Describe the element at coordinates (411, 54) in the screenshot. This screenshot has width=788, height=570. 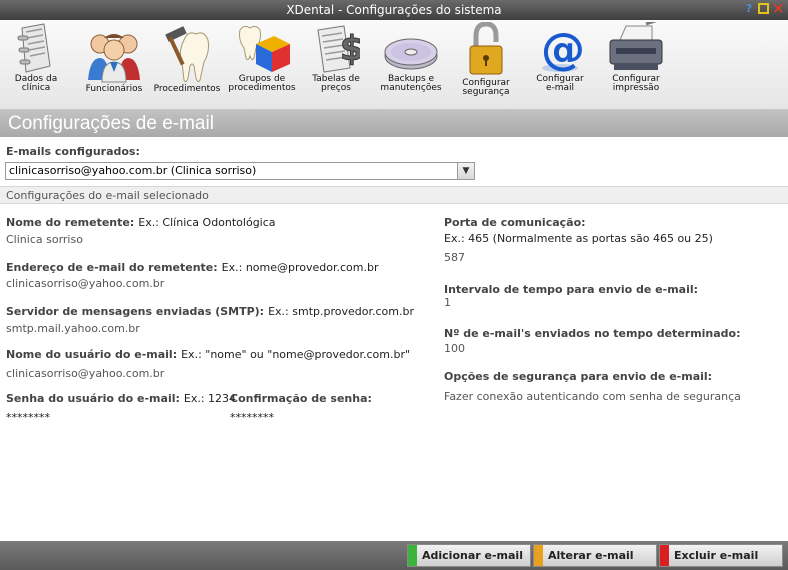
I see `disc-icon` at that location.